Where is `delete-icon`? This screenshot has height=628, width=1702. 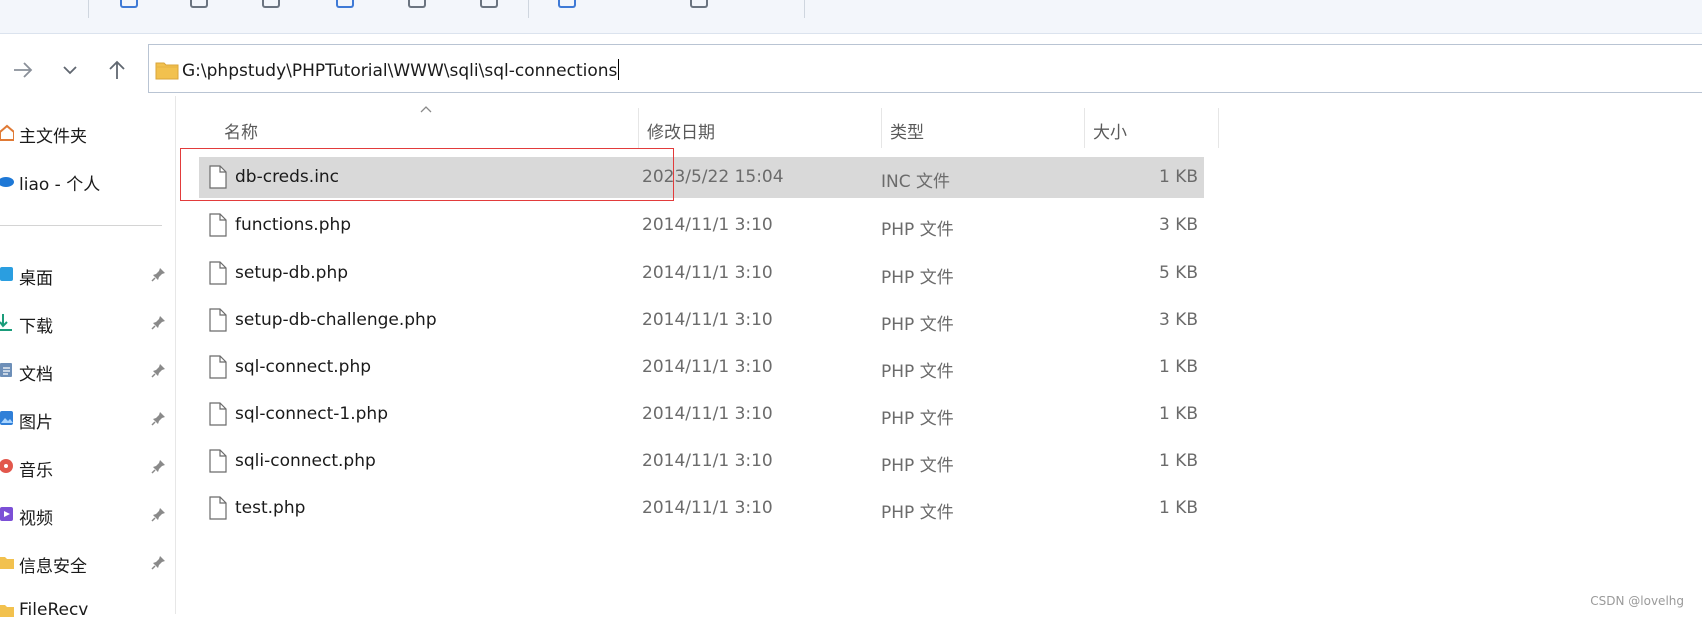 delete-icon is located at coordinates (489, 4).